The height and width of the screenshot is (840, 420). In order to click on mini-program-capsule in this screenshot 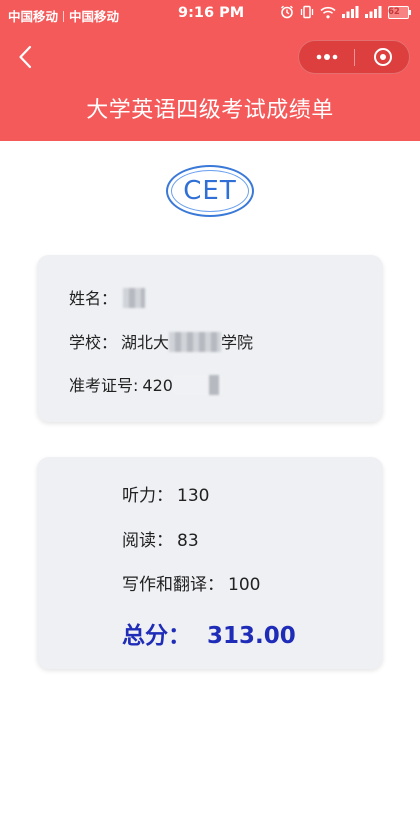, I will do `click(354, 57)`.